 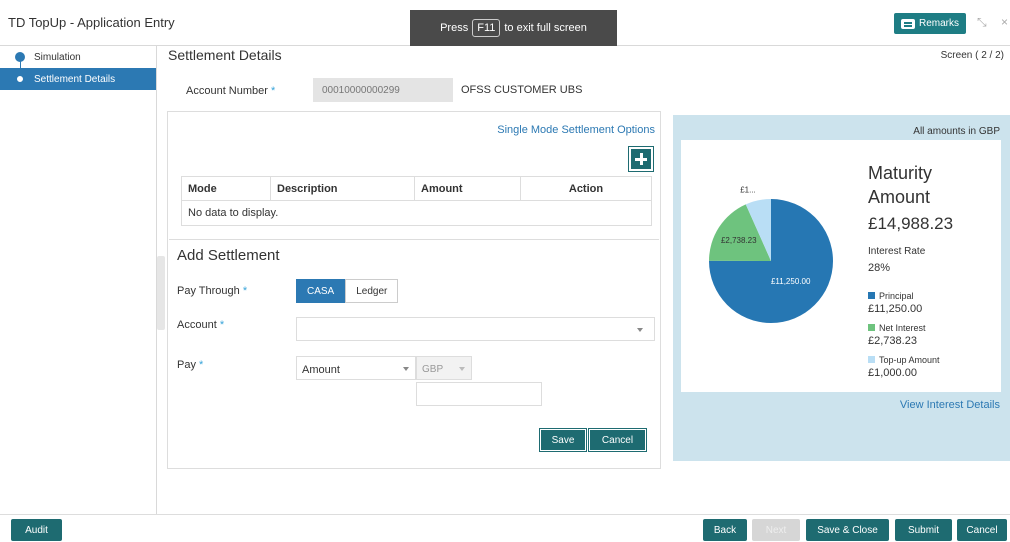 I want to click on close-icon: ×, so click(x=1004, y=22).